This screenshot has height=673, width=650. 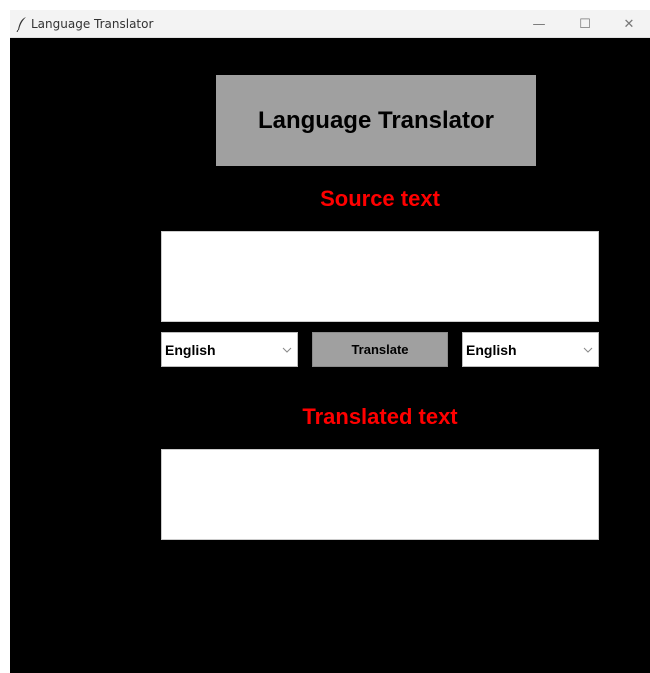 What do you see at coordinates (330, 24) in the screenshot?
I see `title-bar: Language Translator — ☐ ✕` at bounding box center [330, 24].